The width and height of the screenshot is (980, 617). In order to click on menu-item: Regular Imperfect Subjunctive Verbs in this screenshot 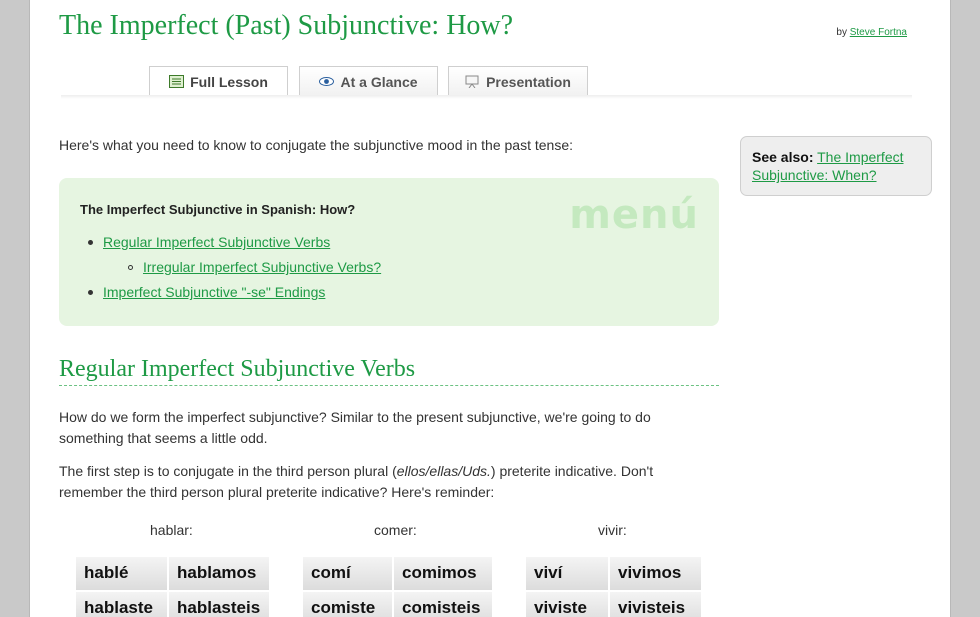, I will do `click(234, 246)`.